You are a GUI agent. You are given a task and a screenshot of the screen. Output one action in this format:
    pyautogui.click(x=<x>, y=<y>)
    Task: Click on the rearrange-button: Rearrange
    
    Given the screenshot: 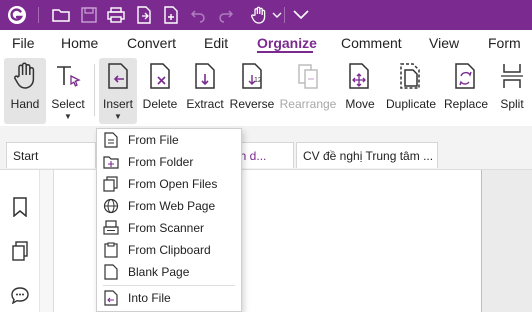 What is the action you would take?
    pyautogui.click(x=308, y=91)
    